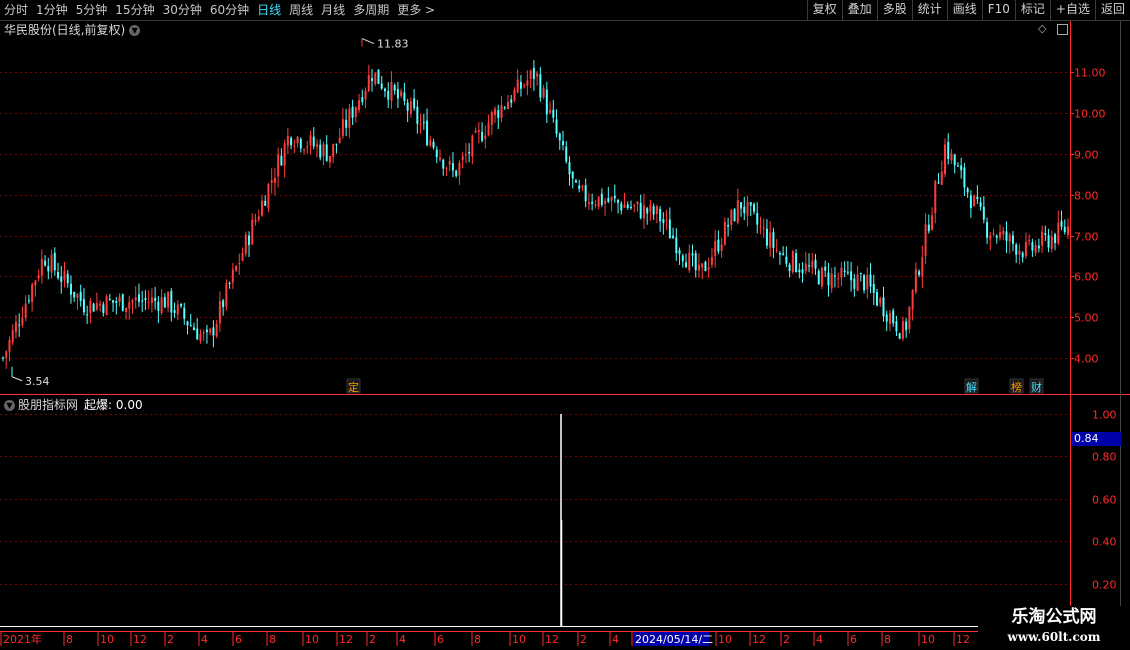 The height and width of the screenshot is (650, 1130). I want to click on x-axis-label: 2, so click(786, 639).